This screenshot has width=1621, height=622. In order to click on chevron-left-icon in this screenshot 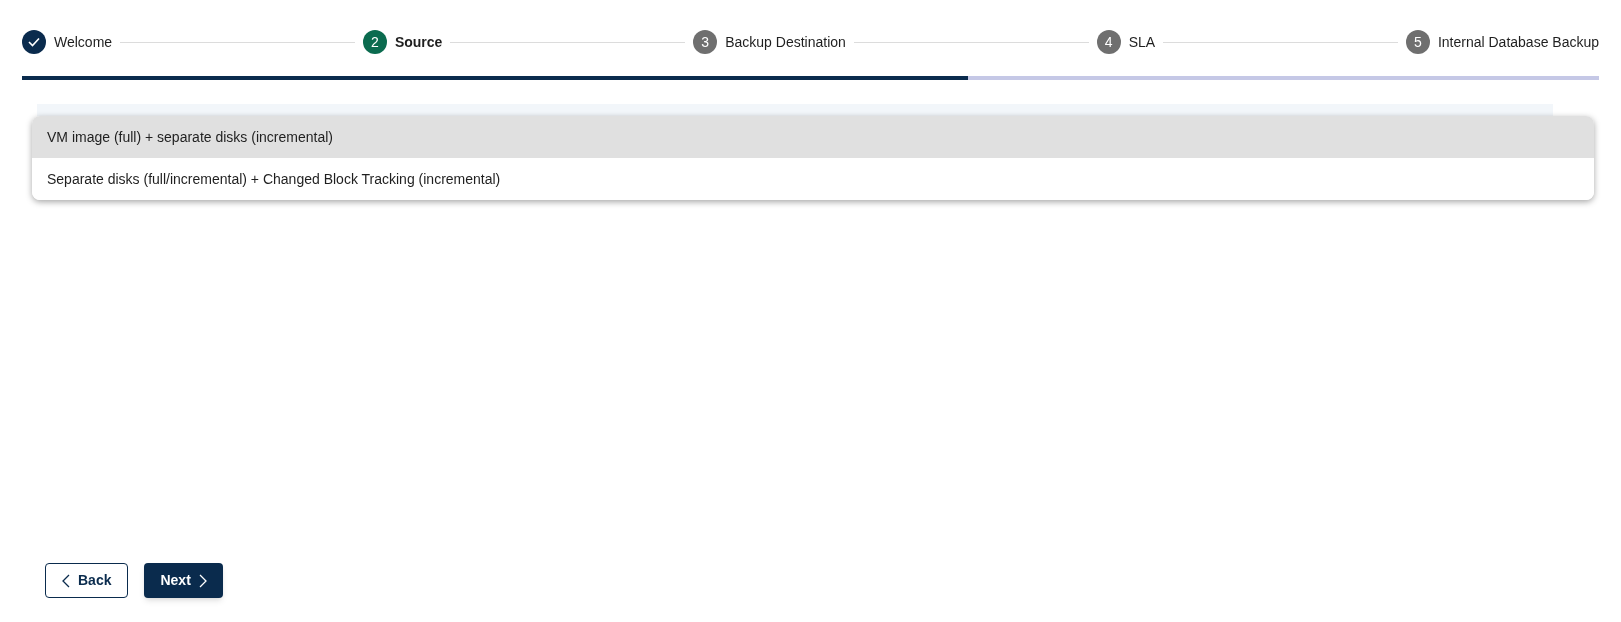, I will do `click(66, 580)`.